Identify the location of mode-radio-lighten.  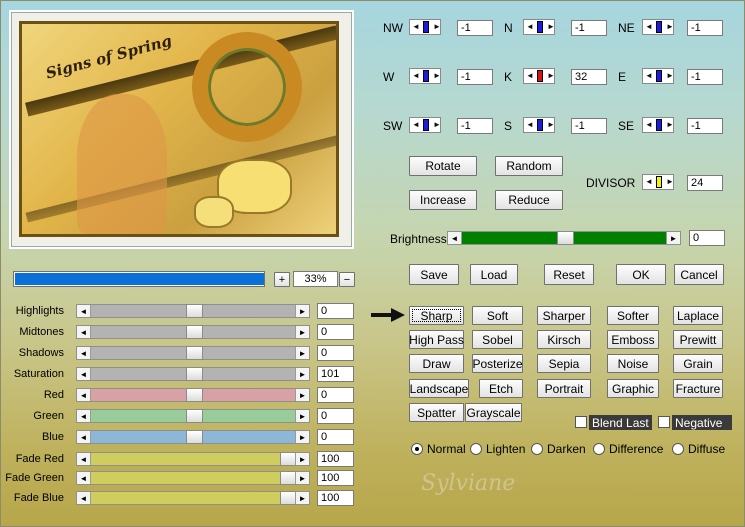
(476, 449).